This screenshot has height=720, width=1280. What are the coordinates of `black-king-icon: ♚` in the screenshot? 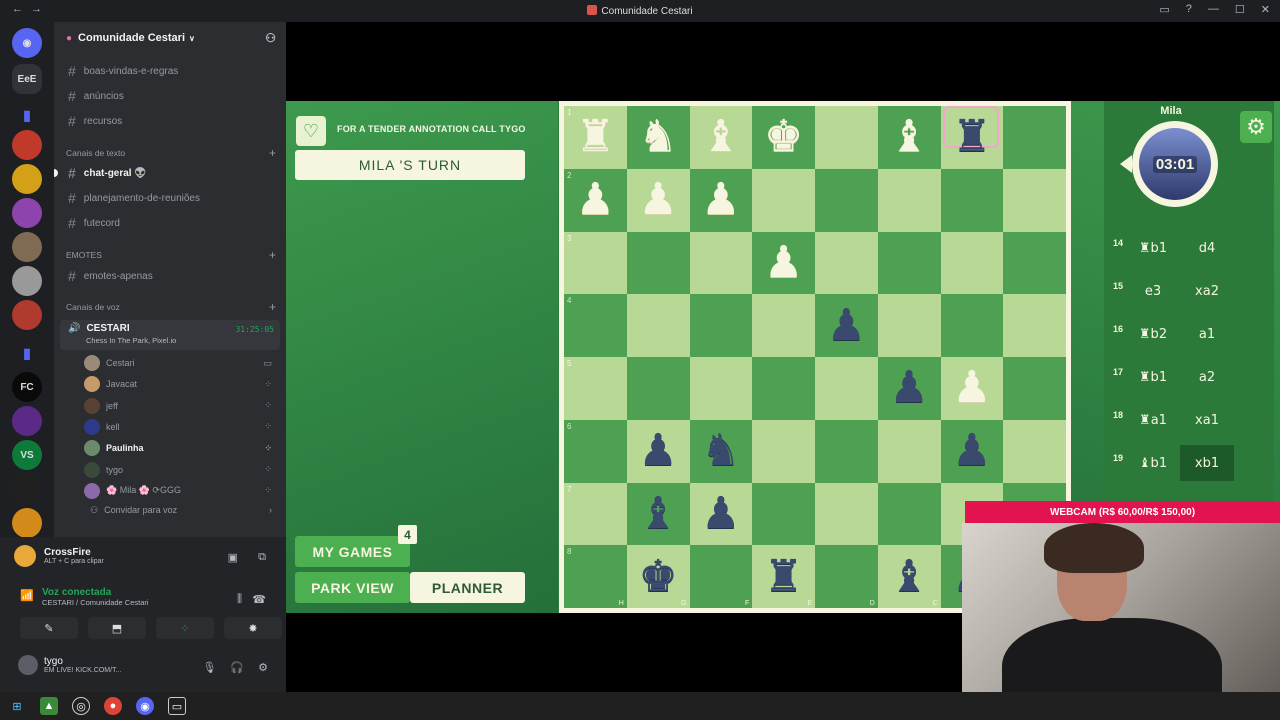 It's located at (658, 576).